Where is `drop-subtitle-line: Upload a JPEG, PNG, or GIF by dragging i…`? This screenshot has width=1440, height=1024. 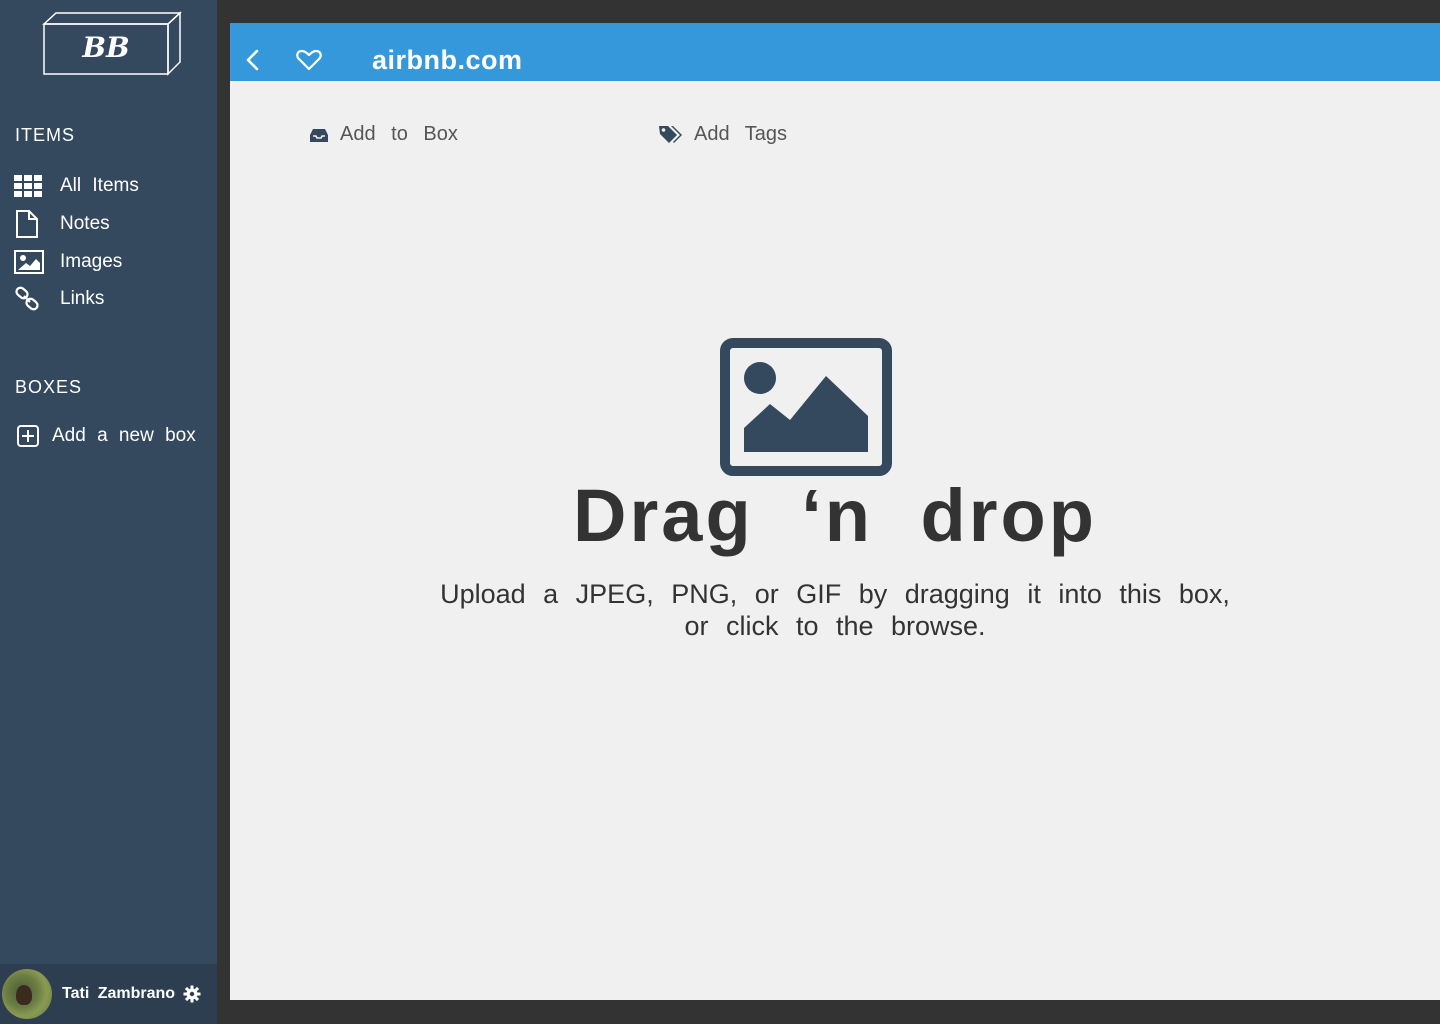 drop-subtitle-line: Upload a JPEG, PNG, or GIF by dragging i… is located at coordinates (835, 594).